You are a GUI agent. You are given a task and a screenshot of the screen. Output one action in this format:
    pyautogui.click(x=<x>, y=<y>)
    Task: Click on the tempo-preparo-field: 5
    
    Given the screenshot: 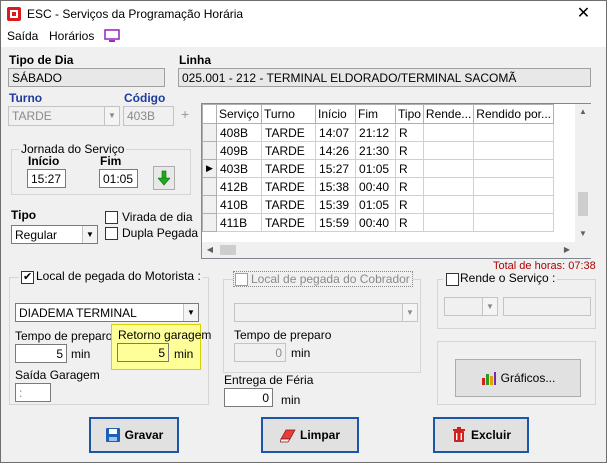 What is the action you would take?
    pyautogui.click(x=41, y=353)
    